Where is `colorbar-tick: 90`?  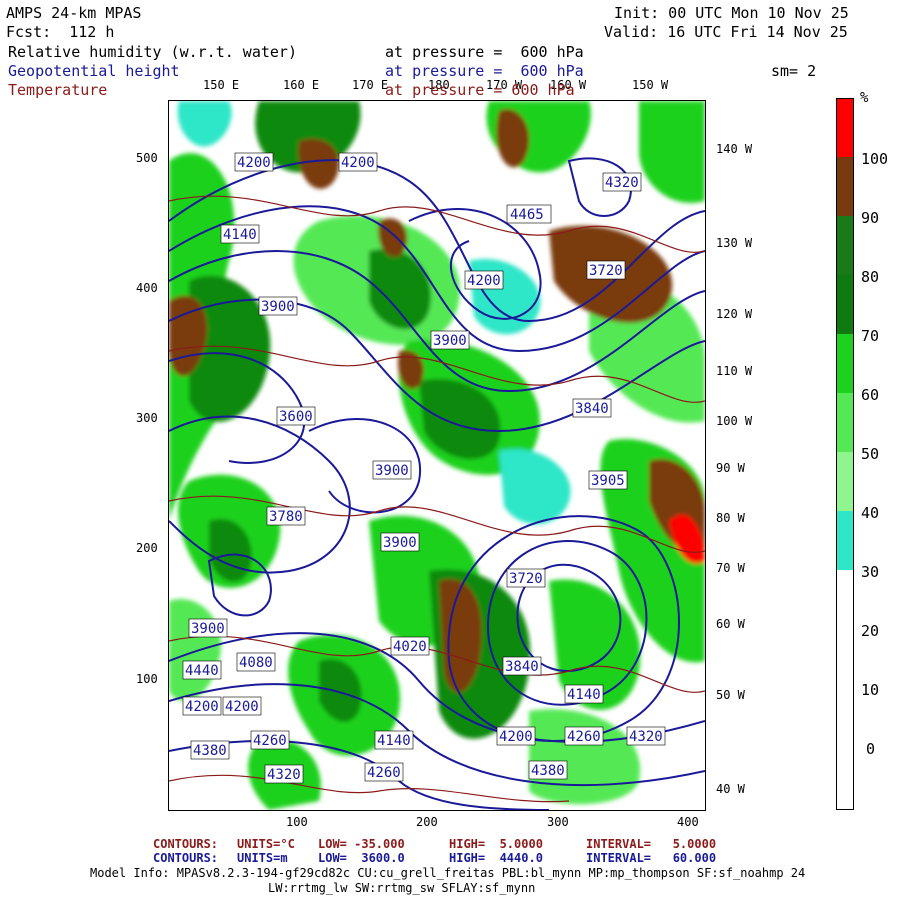 colorbar-tick: 90 is located at coordinates (870, 218).